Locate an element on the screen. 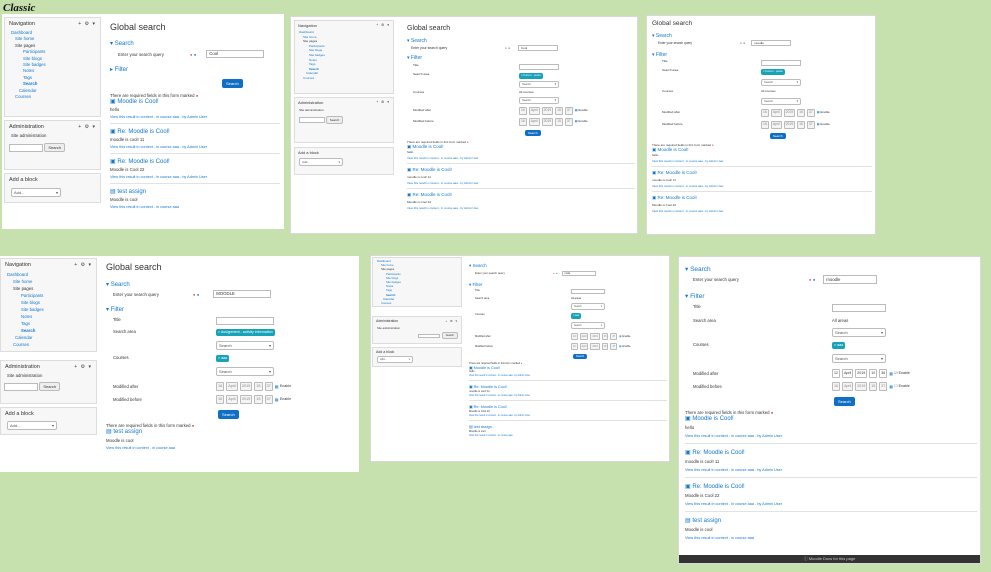 This screenshot has width=991, height=572. search-query-input: moodle is located at coordinates (850, 279).